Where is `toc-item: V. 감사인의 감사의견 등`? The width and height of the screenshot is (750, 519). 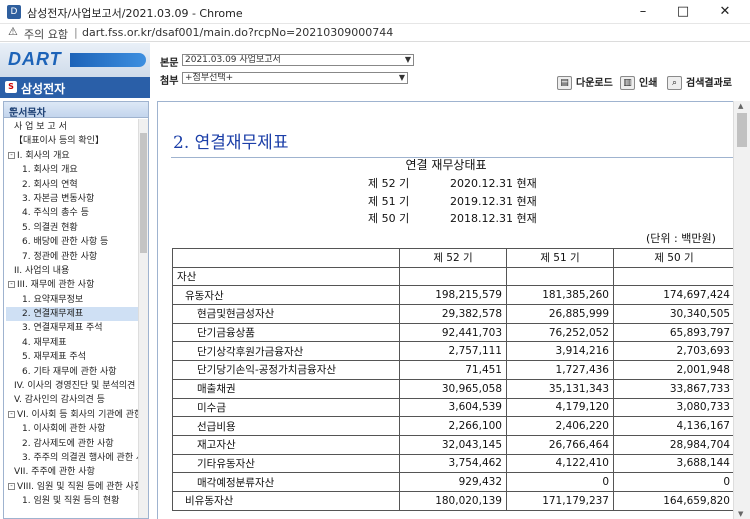 toc-item: V. 감사인의 감사의견 등 is located at coordinates (72, 400).